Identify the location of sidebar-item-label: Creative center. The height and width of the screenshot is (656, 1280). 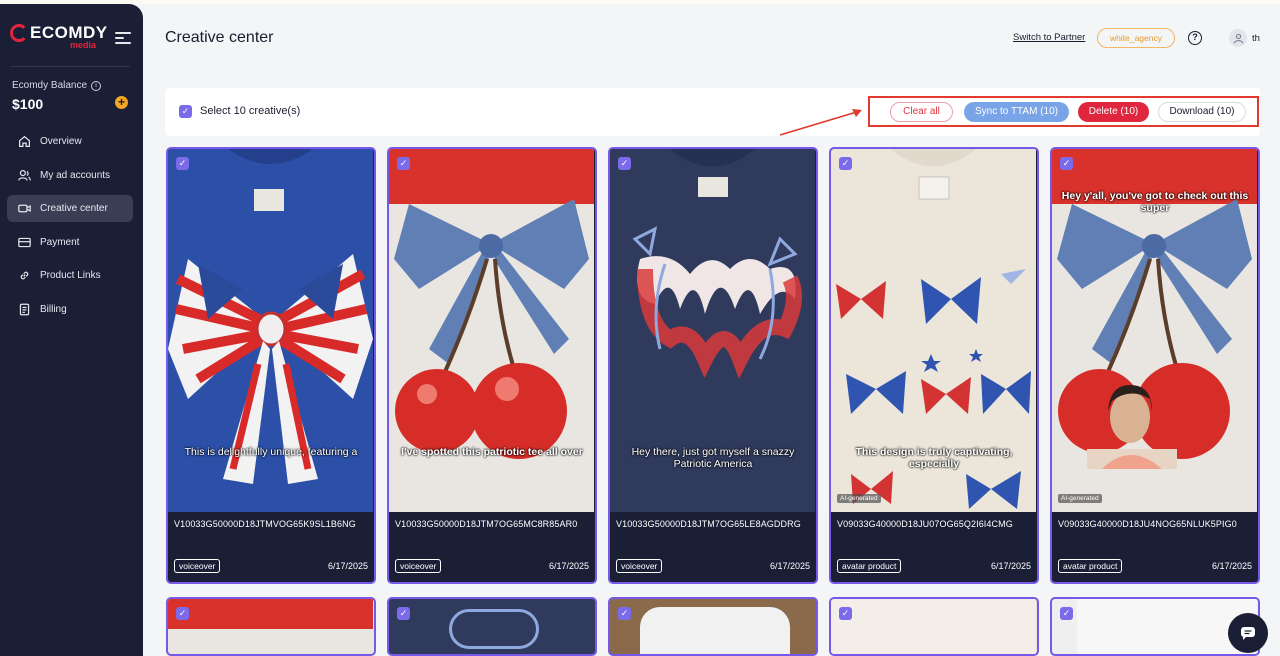
(74, 208).